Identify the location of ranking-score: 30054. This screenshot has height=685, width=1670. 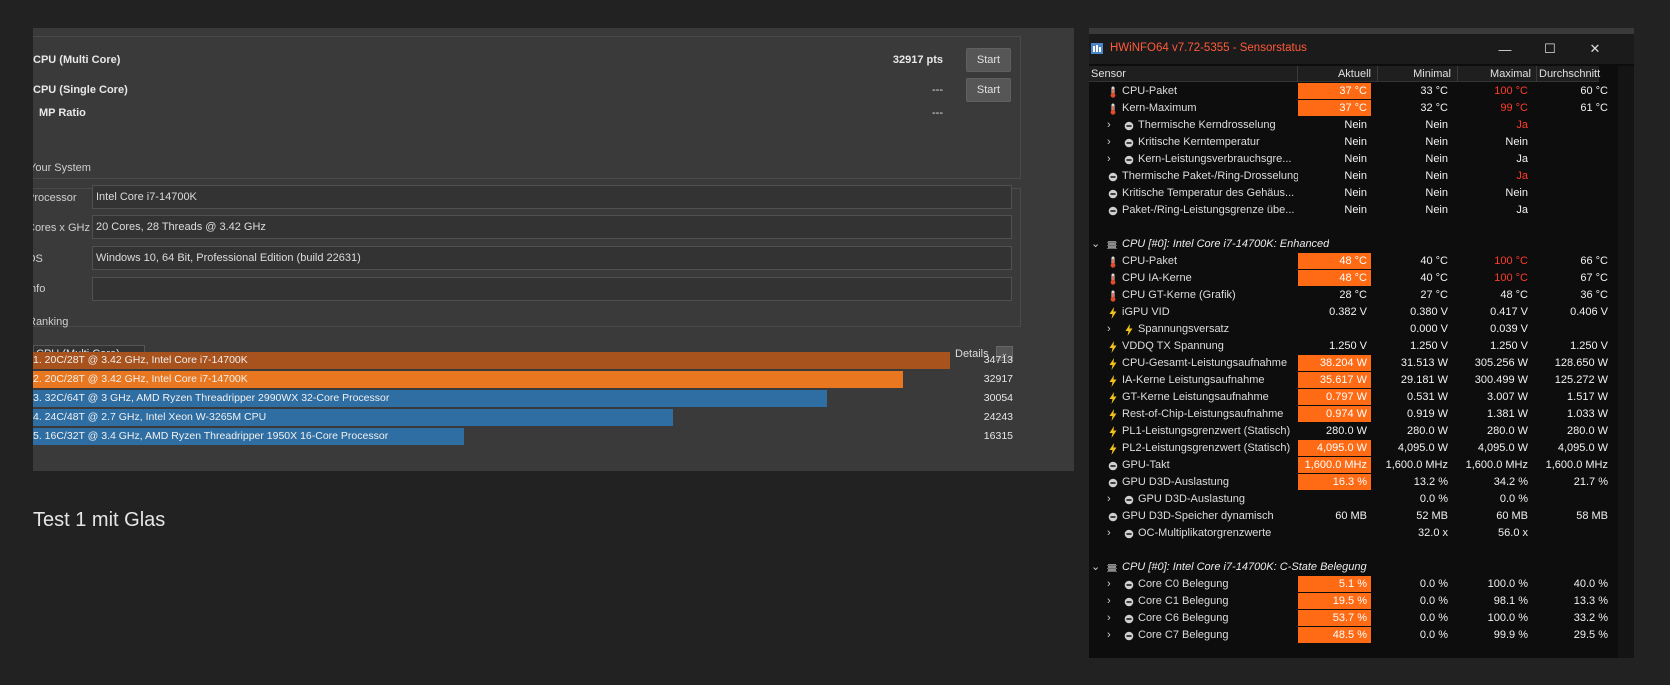
(998, 398).